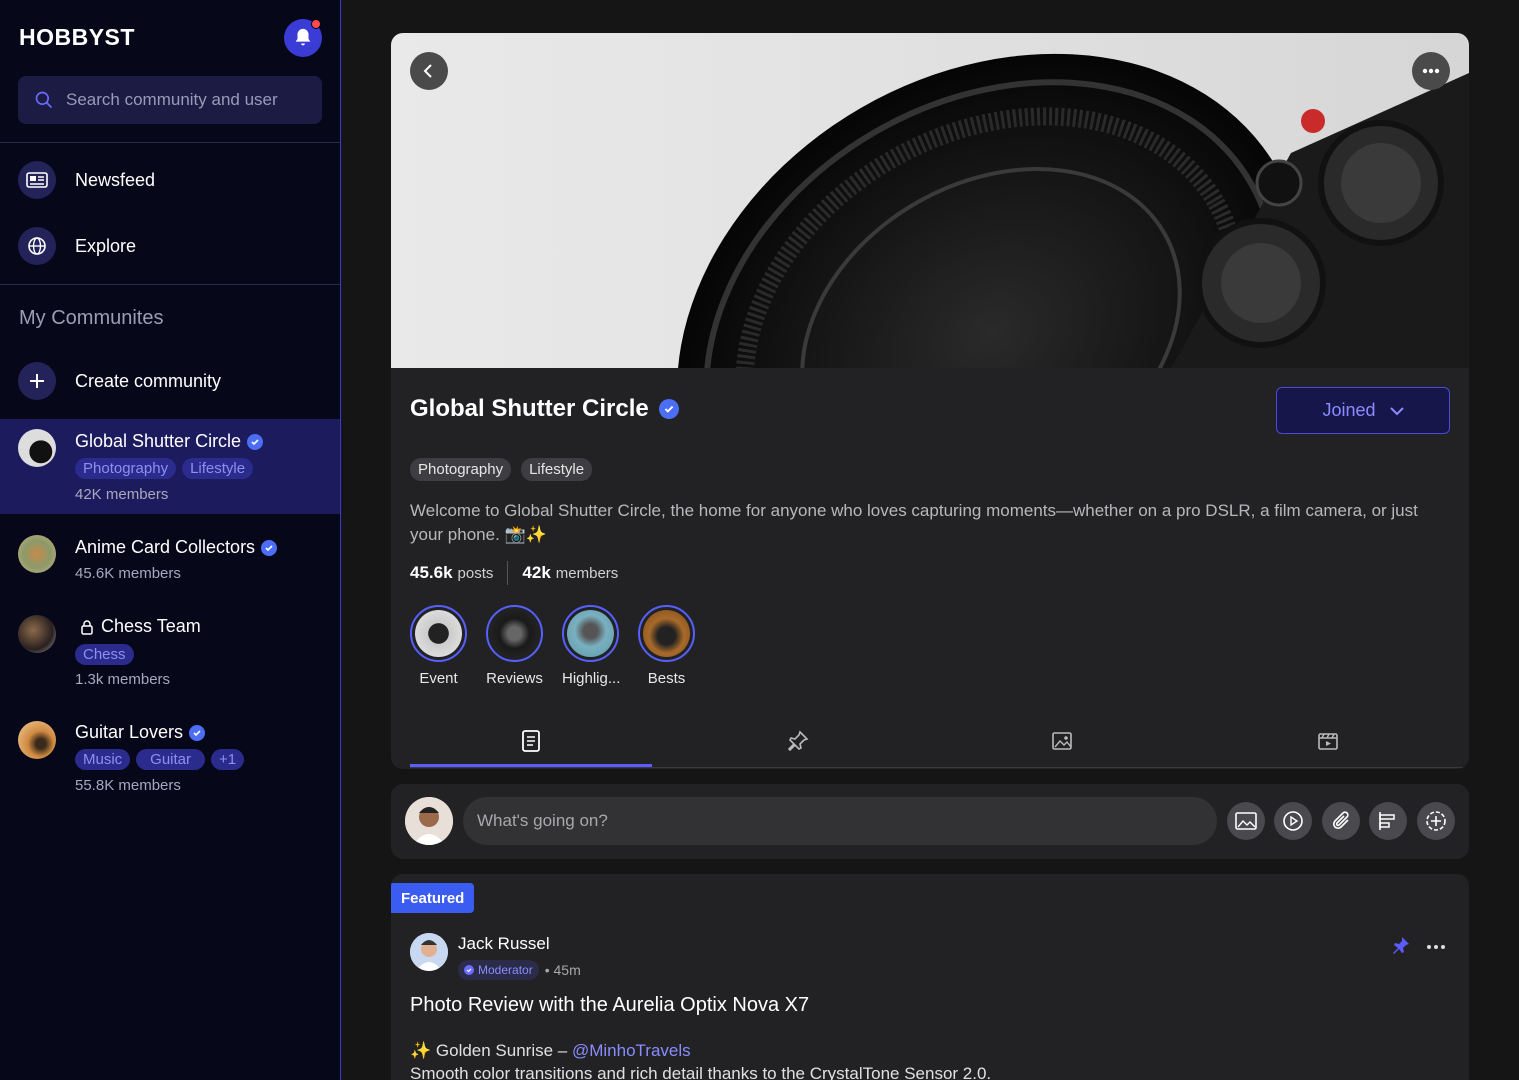  I want to click on post-body-line: ✨ Golden Sunrise – @MinhoTravels, so click(550, 1051).